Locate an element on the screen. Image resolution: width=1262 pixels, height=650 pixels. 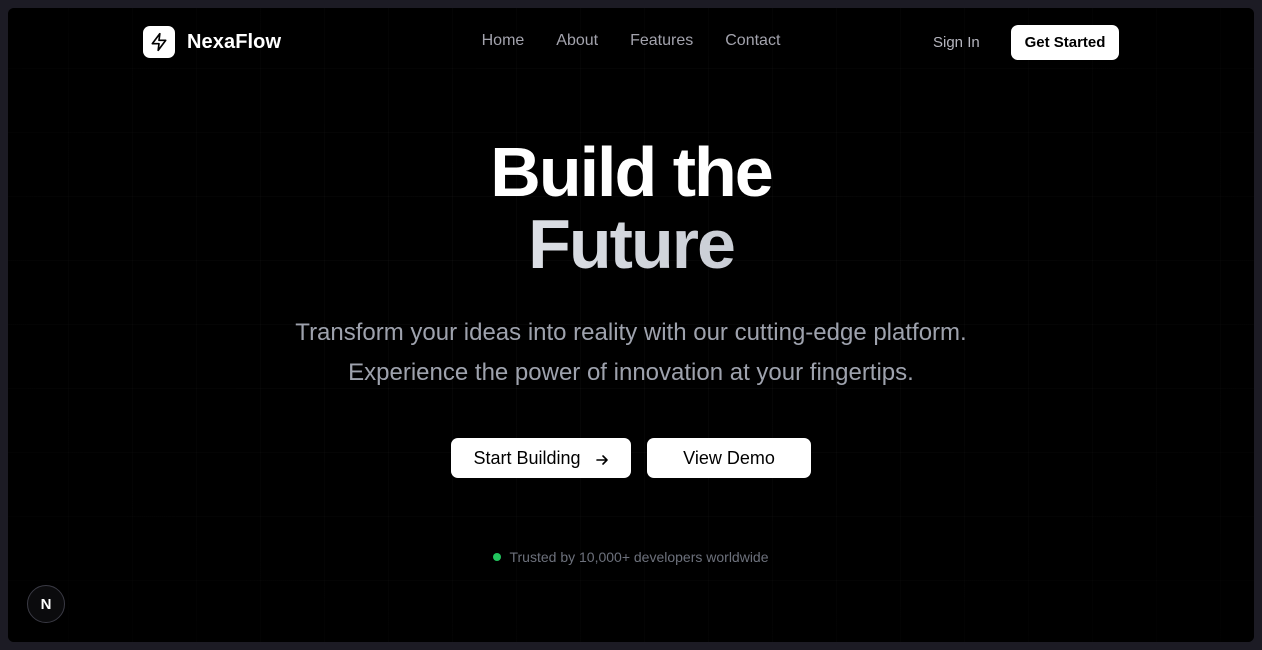
nextjs-icon: N is located at coordinates (46, 604).